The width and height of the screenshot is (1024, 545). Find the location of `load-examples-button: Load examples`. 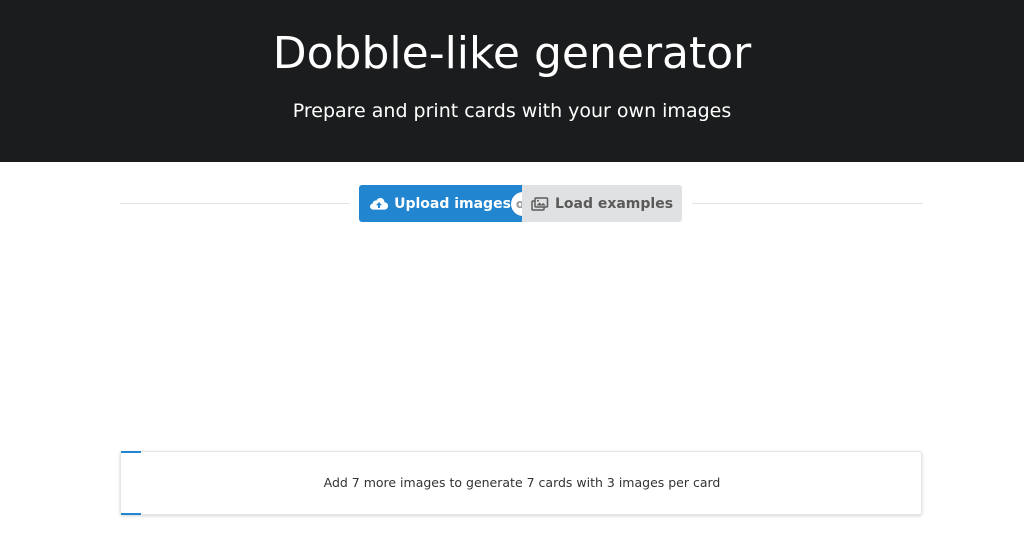

load-examples-button: Load examples is located at coordinates (602, 203).